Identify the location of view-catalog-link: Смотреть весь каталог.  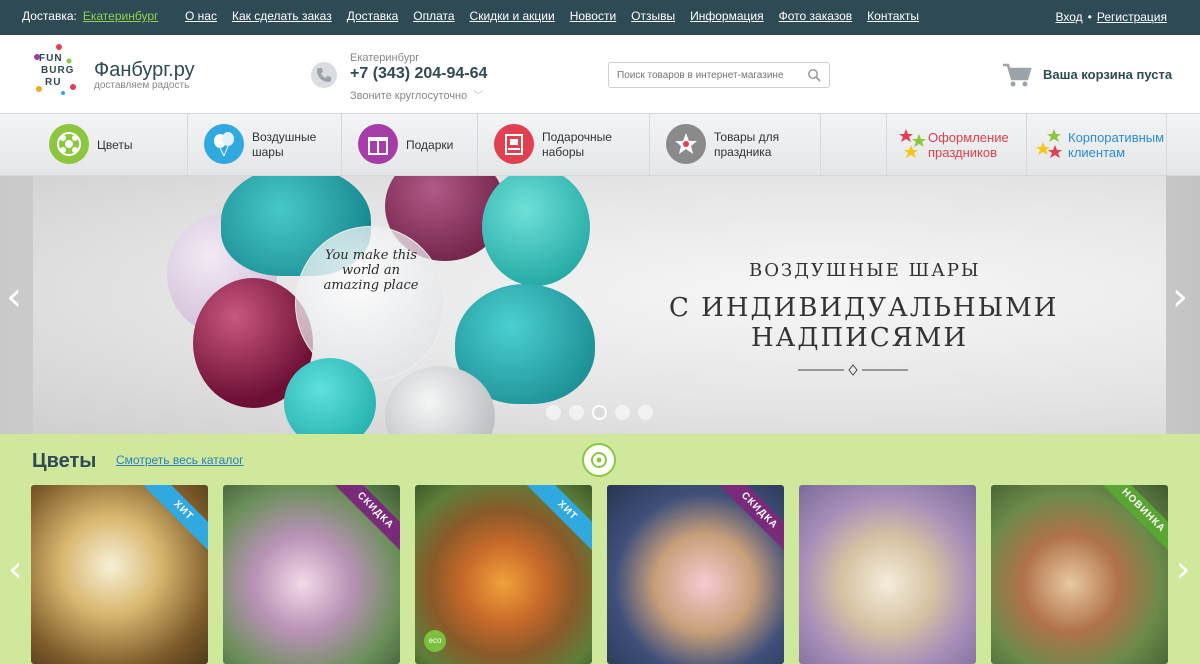
(180, 460).